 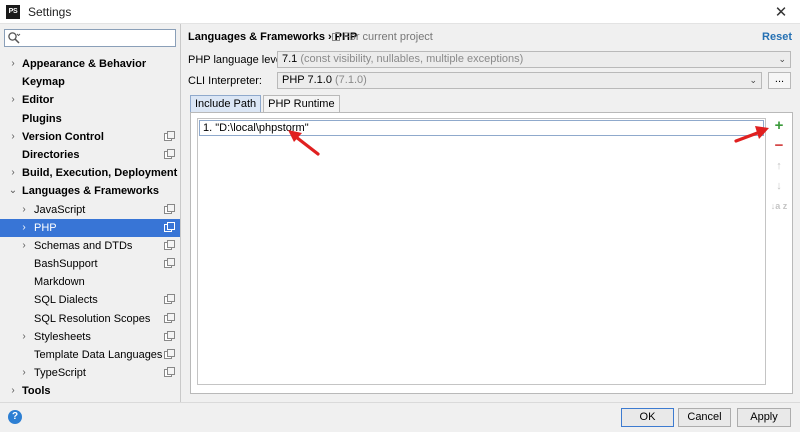 What do you see at coordinates (13, 11) in the screenshot?
I see `phpstorm-app-icon: PS` at bounding box center [13, 11].